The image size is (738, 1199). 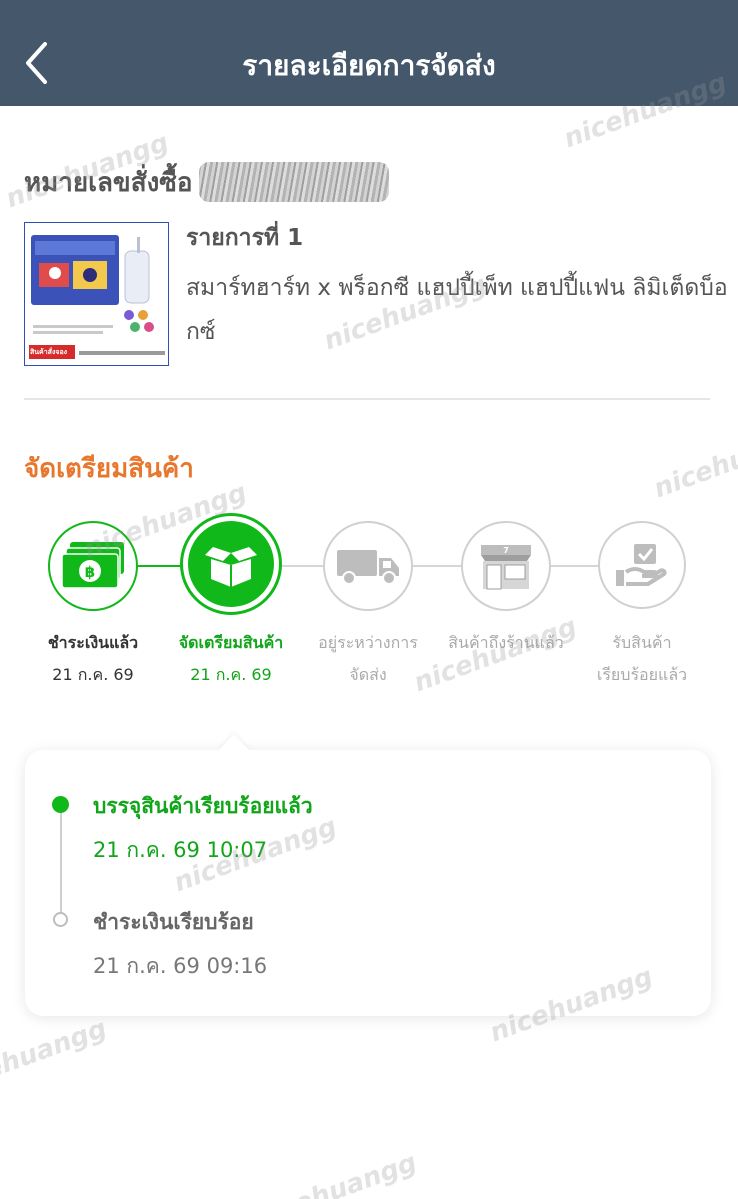 What do you see at coordinates (231, 674) in the screenshot?
I see `step-preparing-date: 21 ก.ค. 69` at bounding box center [231, 674].